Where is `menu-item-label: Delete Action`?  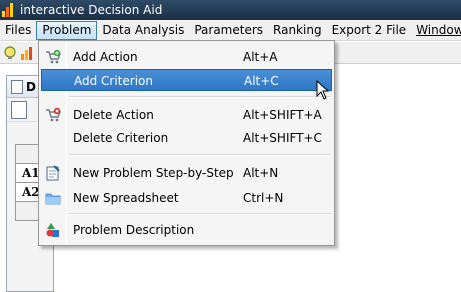 menu-item-label: Delete Action is located at coordinates (113, 115).